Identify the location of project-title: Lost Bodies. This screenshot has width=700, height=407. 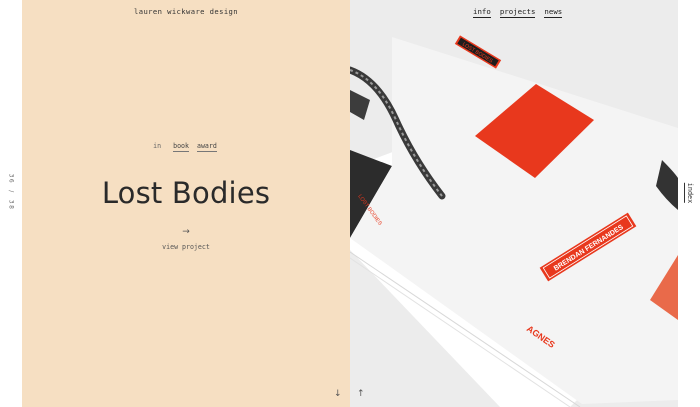
(186, 193).